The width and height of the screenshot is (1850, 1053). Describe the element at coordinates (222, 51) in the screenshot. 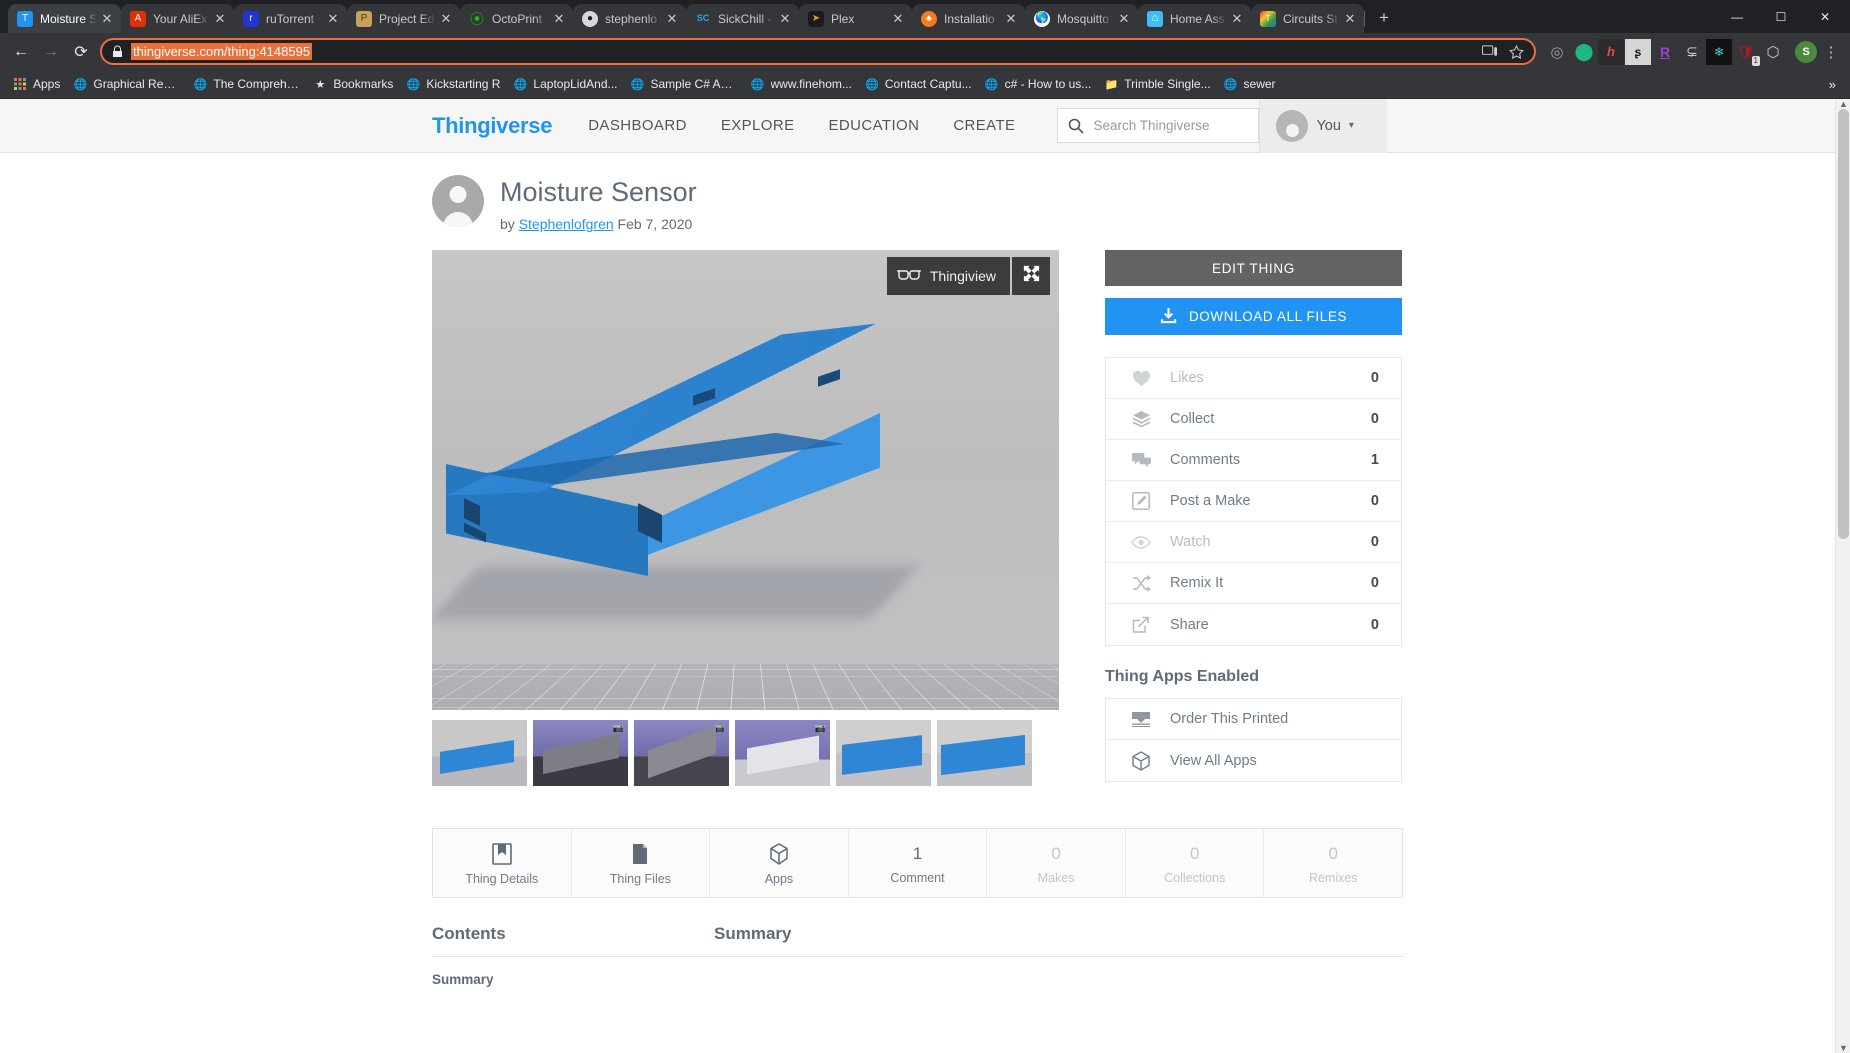

I see `address-bar-url: thingiverse.com/thing:4148595` at that location.